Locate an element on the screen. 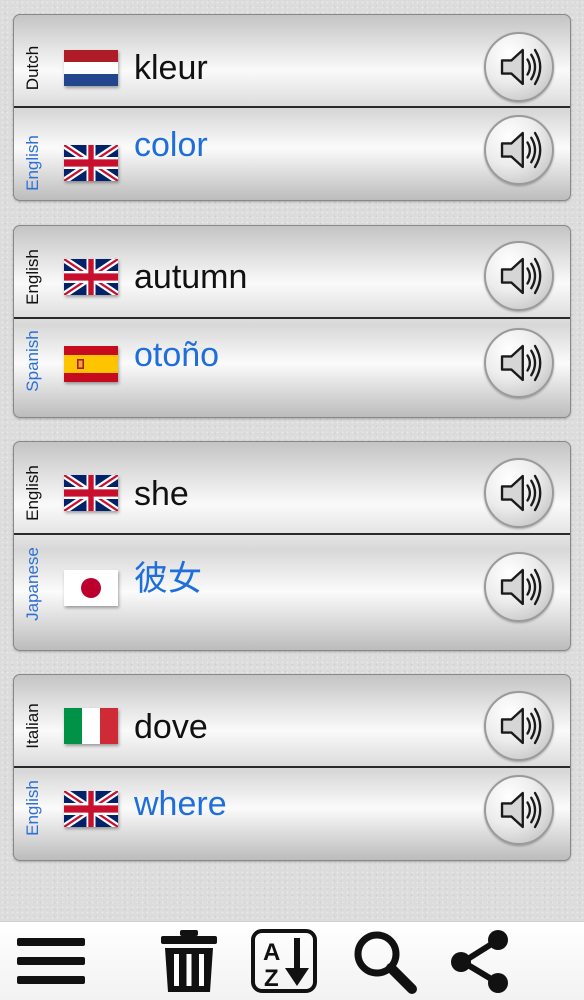 The width and height of the screenshot is (584, 1000). sort-az-icon: A Z is located at coordinates (285, 961).